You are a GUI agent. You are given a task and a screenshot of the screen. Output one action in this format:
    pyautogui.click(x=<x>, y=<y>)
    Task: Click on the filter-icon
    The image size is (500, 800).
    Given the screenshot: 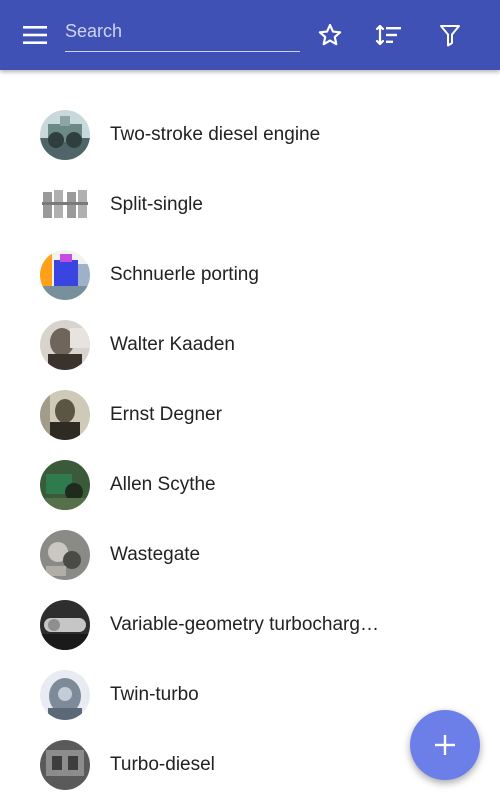 What is the action you would take?
    pyautogui.click(x=450, y=36)
    